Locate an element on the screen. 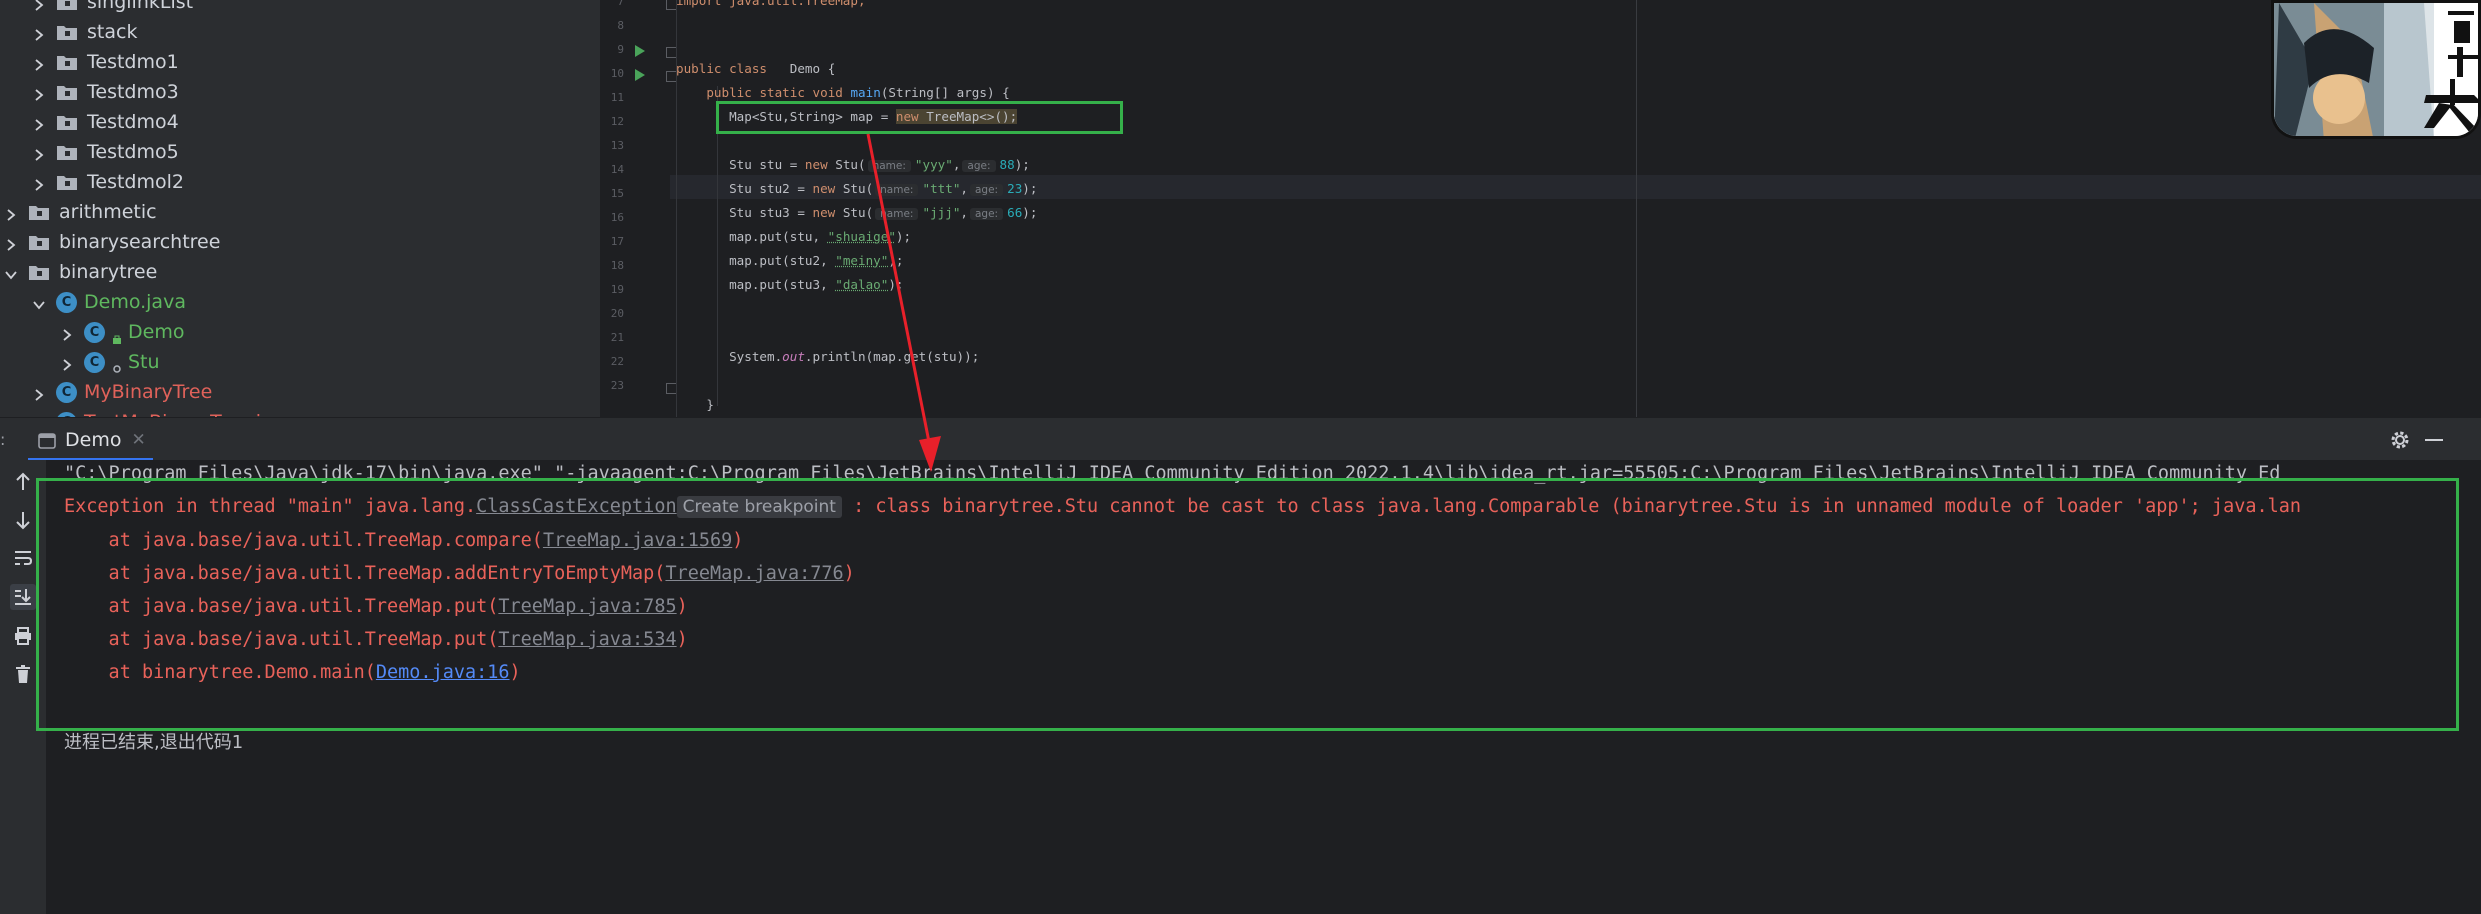 This screenshot has height=914, width=2481. annotation-arrow is located at coordinates (903, 302).